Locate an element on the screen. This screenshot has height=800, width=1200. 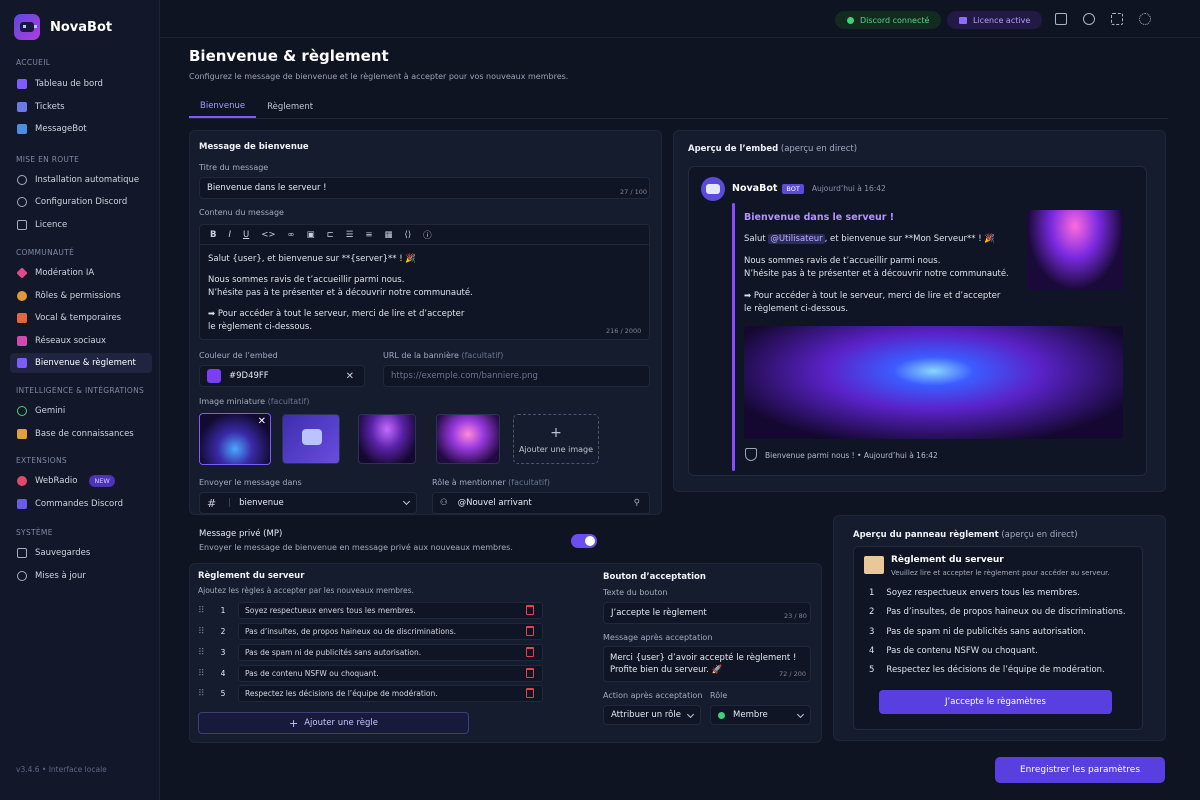
sidebar-item-tickets: Tickets is located at coordinates (81, 107).